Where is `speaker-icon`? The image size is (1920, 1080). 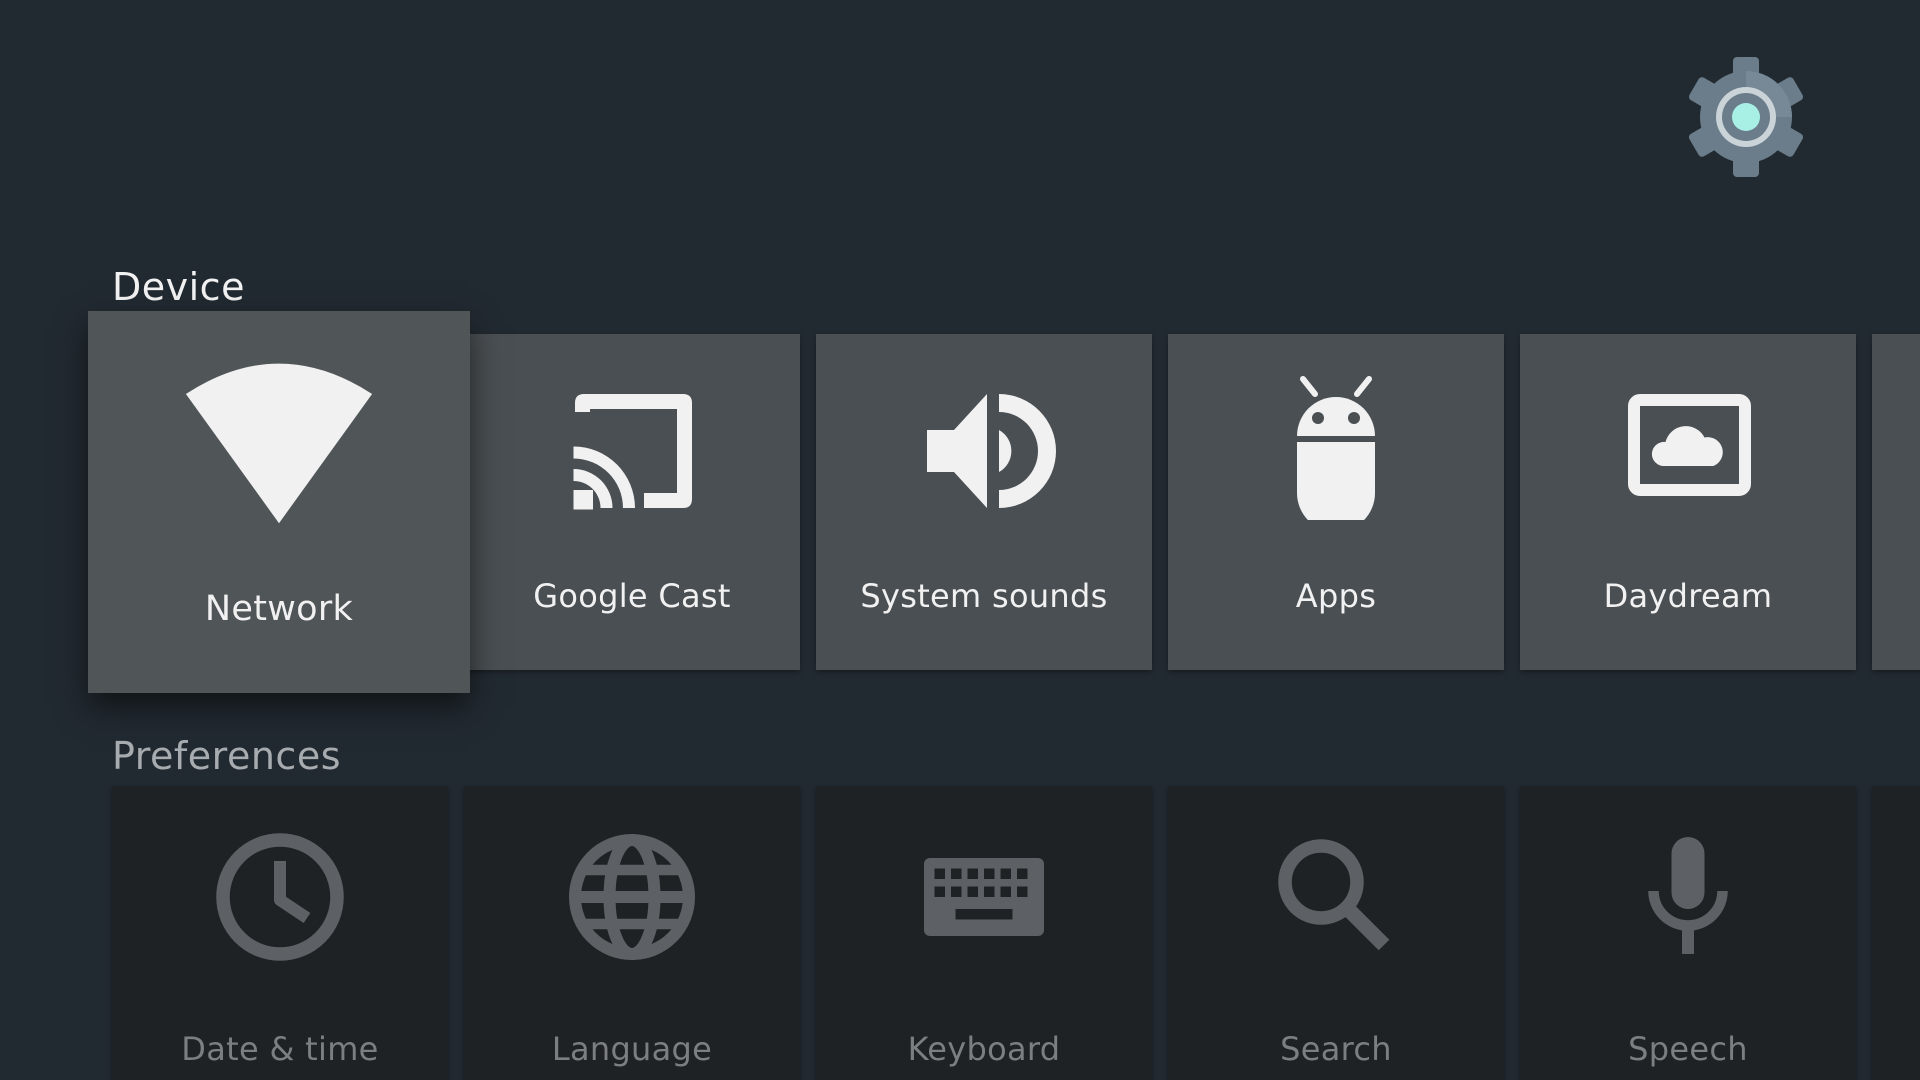 speaker-icon is located at coordinates (991, 451).